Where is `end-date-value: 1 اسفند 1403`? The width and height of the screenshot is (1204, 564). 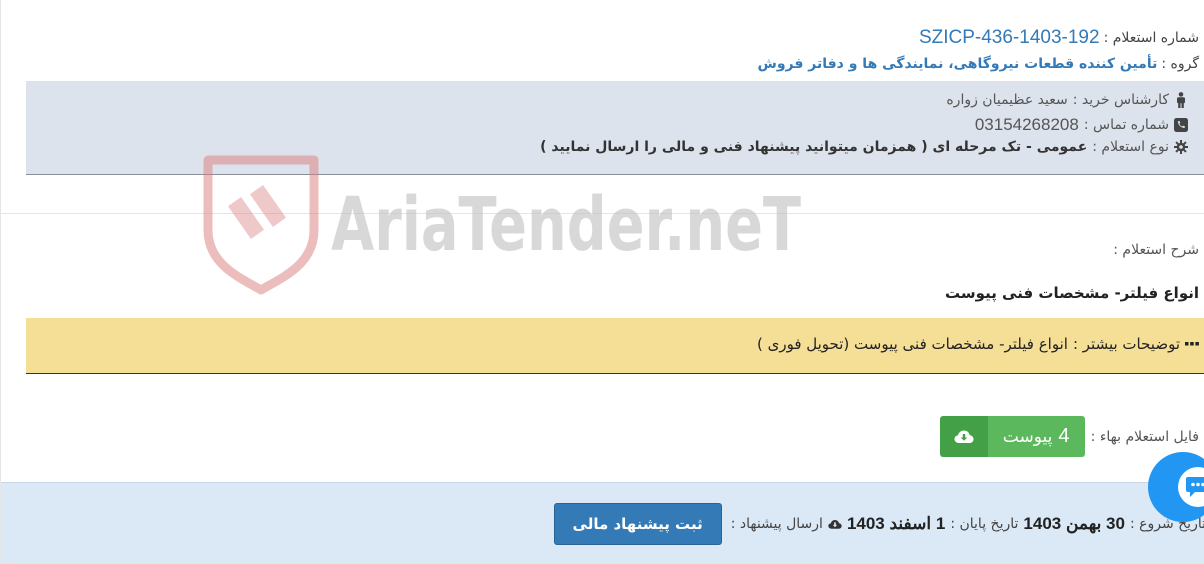 end-date-value: 1 اسفند 1403 is located at coordinates (896, 523).